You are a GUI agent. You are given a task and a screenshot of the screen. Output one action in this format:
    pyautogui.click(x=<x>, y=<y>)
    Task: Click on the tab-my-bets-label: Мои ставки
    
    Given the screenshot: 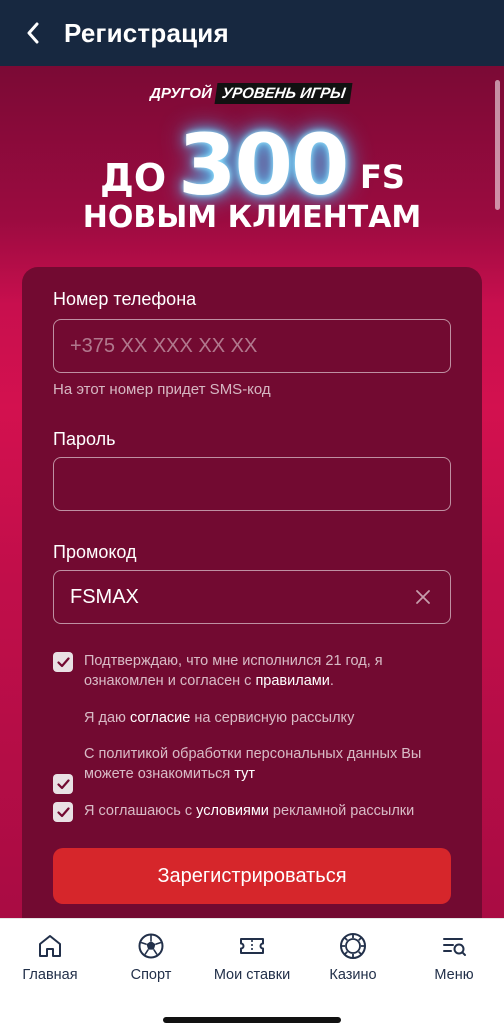 What is the action you would take?
    pyautogui.click(x=252, y=975)
    